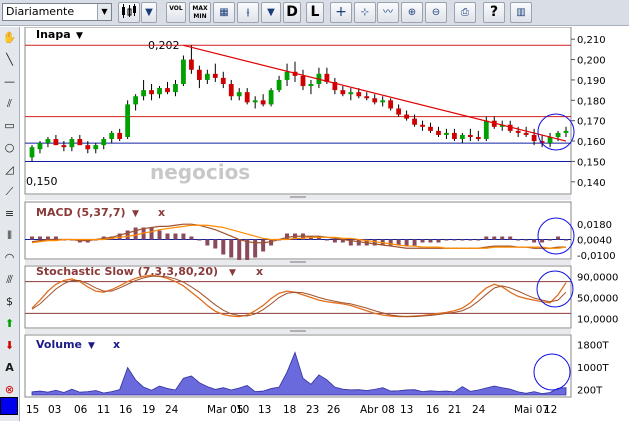  I want to click on period-select: Diariamente ▼, so click(57, 12).